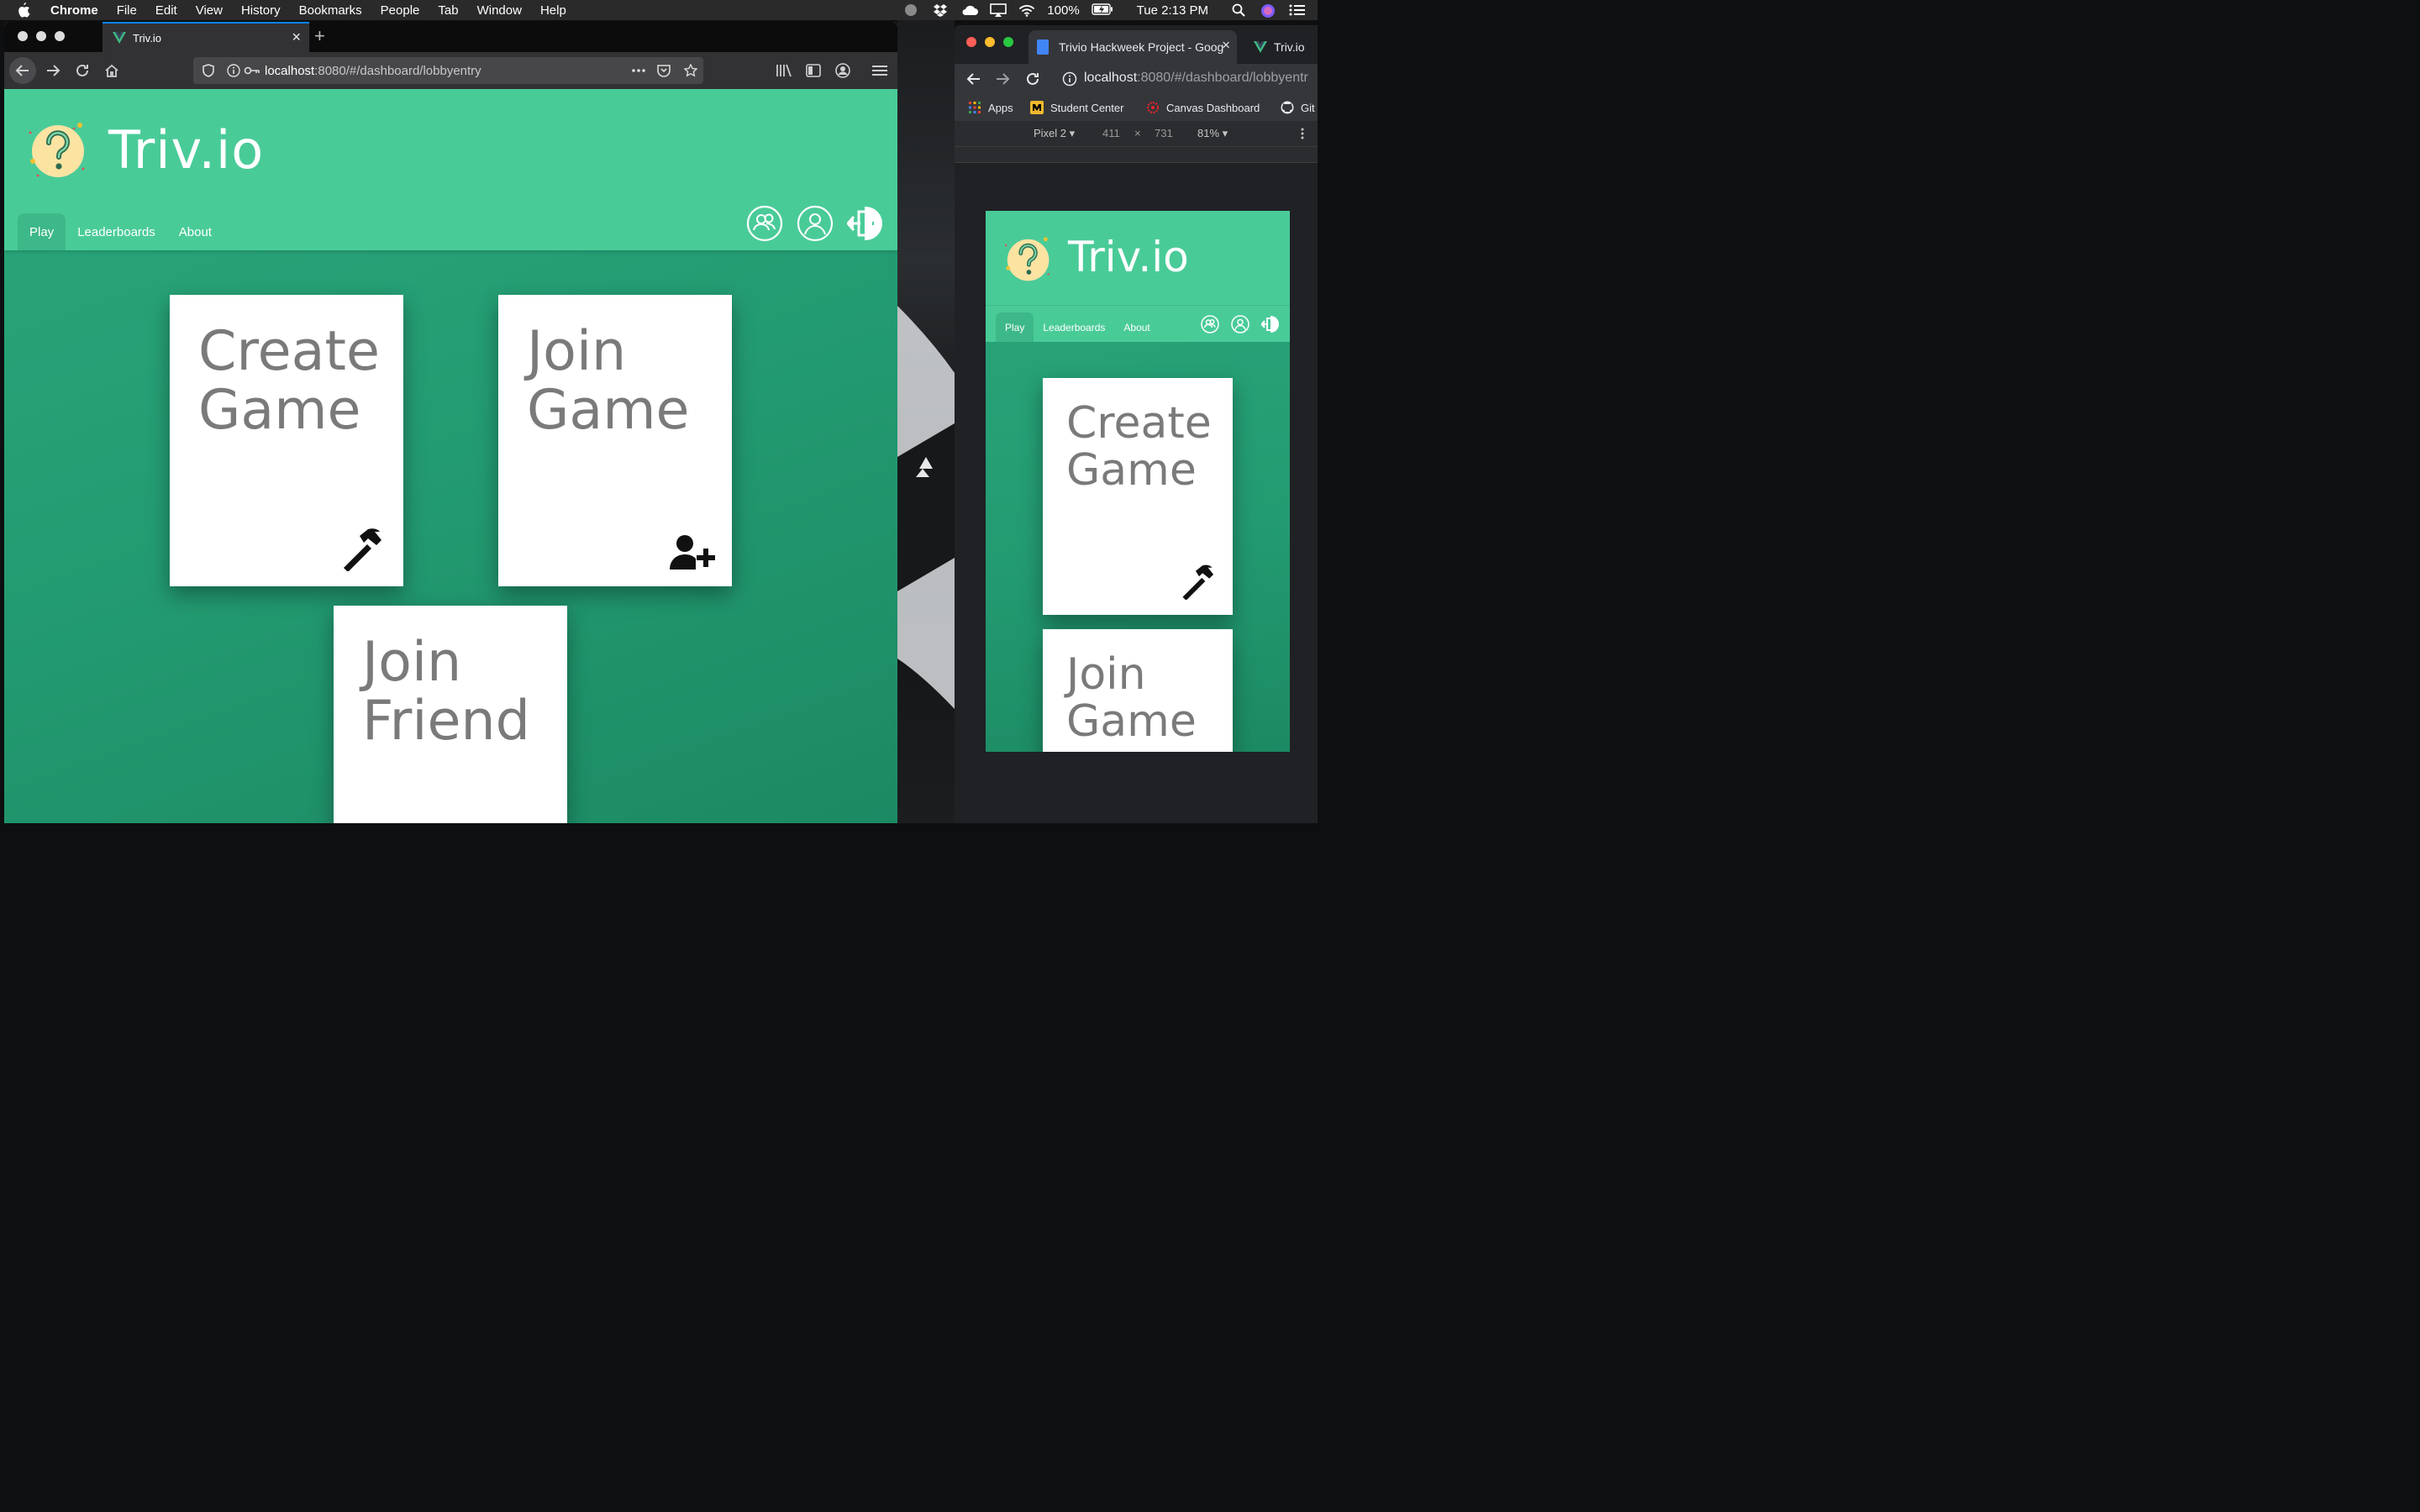  What do you see at coordinates (998, 10) in the screenshot?
I see `airplay-icon` at bounding box center [998, 10].